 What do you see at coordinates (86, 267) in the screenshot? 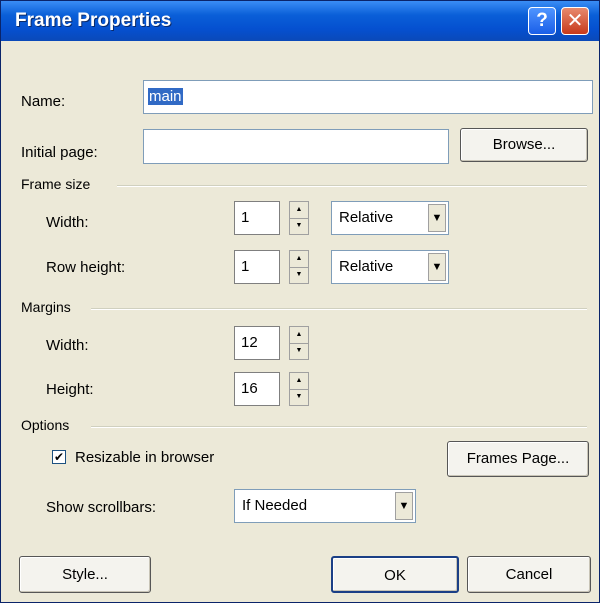
I see `row-height-label: Row height:` at bounding box center [86, 267].